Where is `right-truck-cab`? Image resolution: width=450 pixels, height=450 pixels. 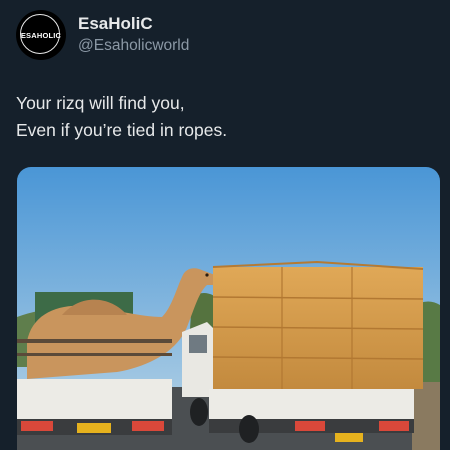
right-truck-cab is located at coordinates (199, 359).